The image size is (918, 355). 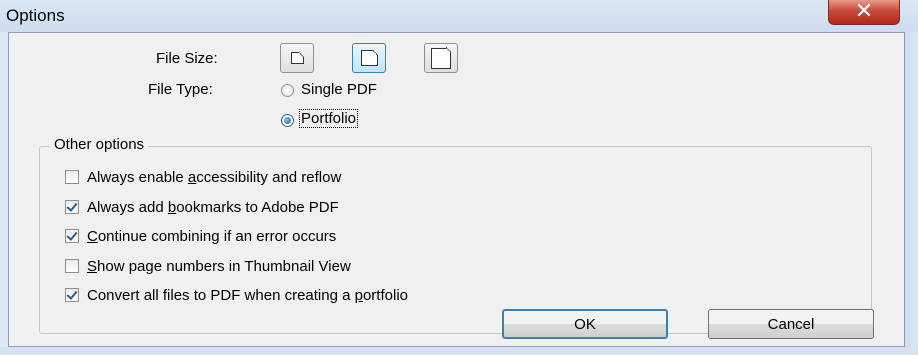 What do you see at coordinates (287, 120) in the screenshot?
I see `portfolio-radio` at bounding box center [287, 120].